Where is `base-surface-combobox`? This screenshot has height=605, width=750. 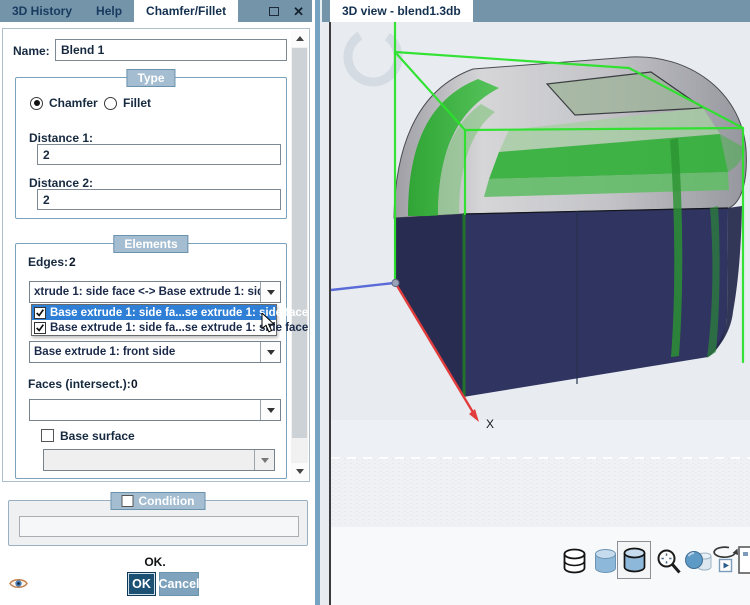
base-surface-combobox is located at coordinates (159, 460).